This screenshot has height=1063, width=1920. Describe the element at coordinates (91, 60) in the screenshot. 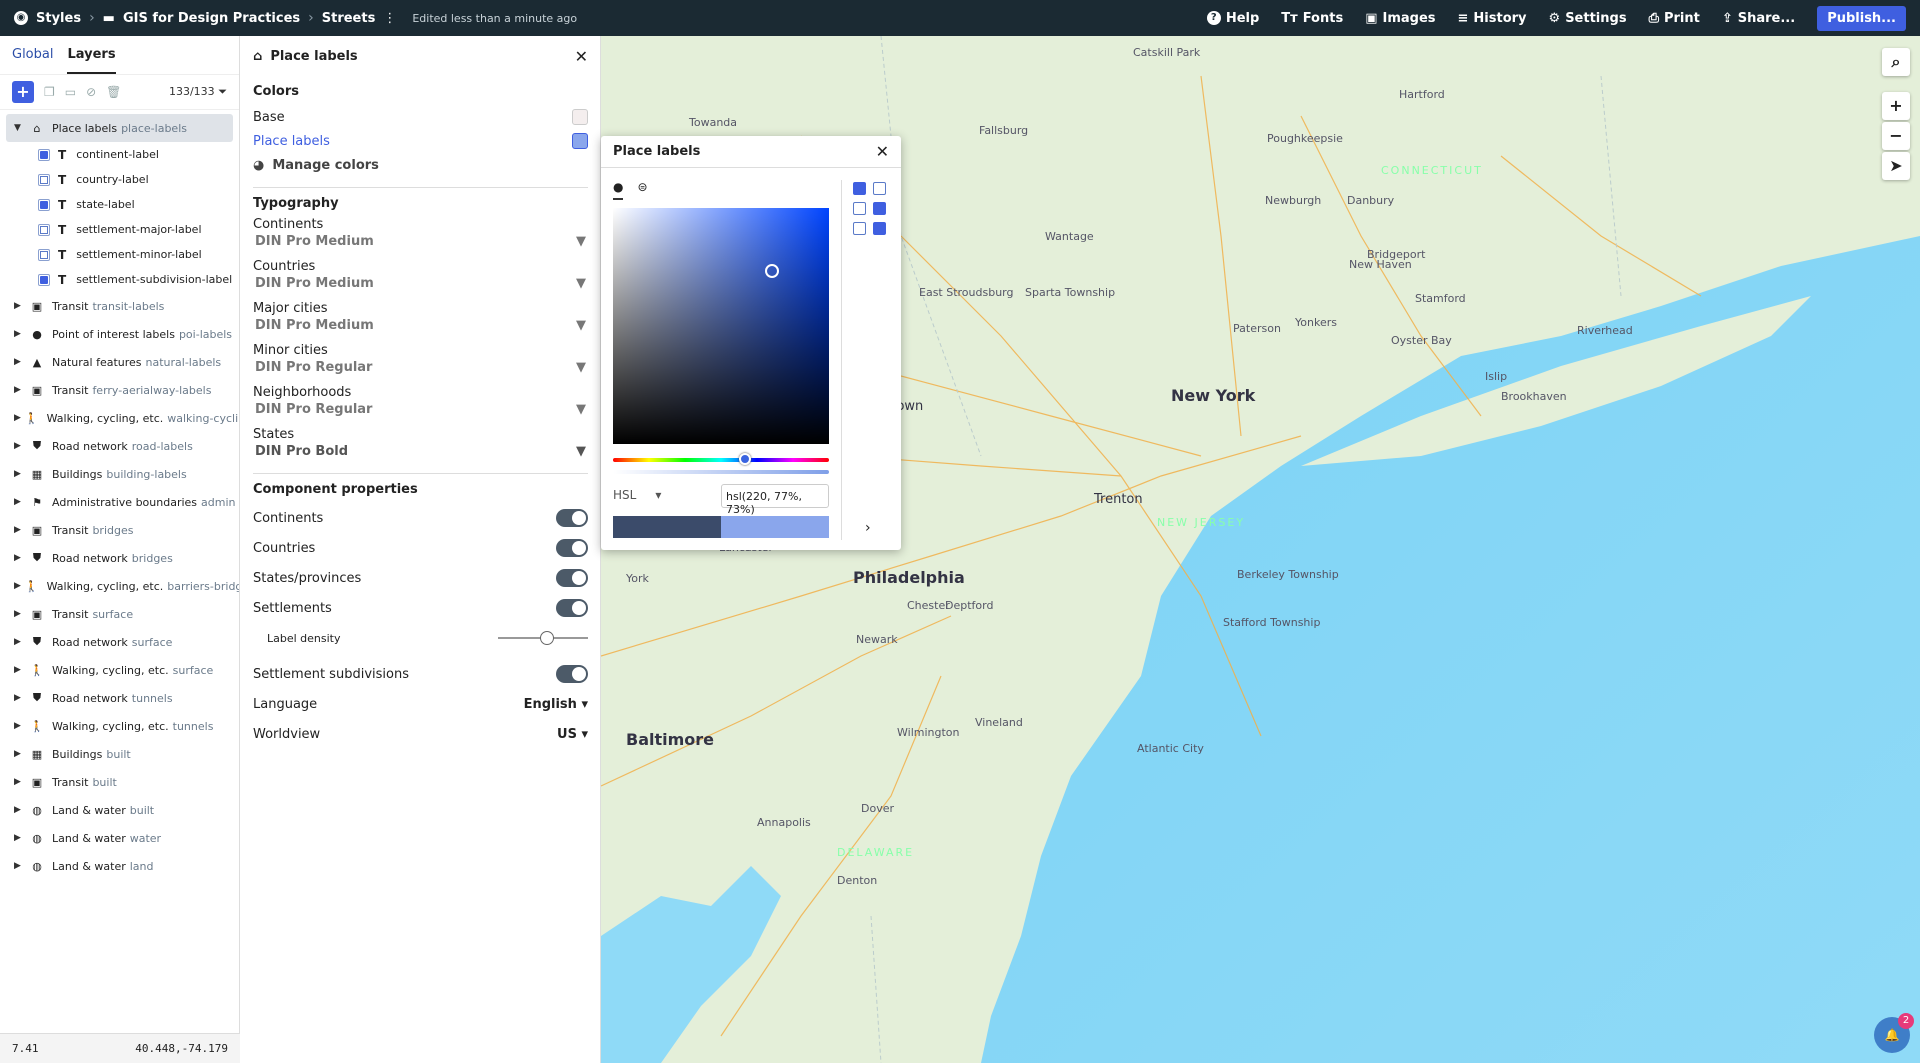

I see `tab-layers: Layers` at that location.